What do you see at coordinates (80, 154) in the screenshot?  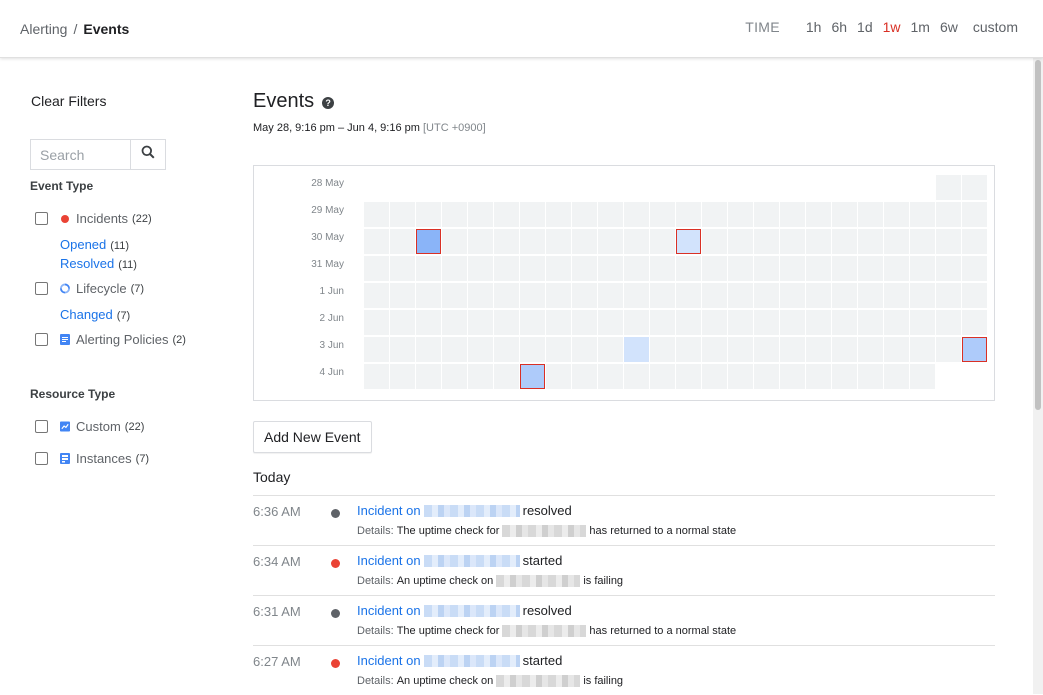 I see `search-input` at bounding box center [80, 154].